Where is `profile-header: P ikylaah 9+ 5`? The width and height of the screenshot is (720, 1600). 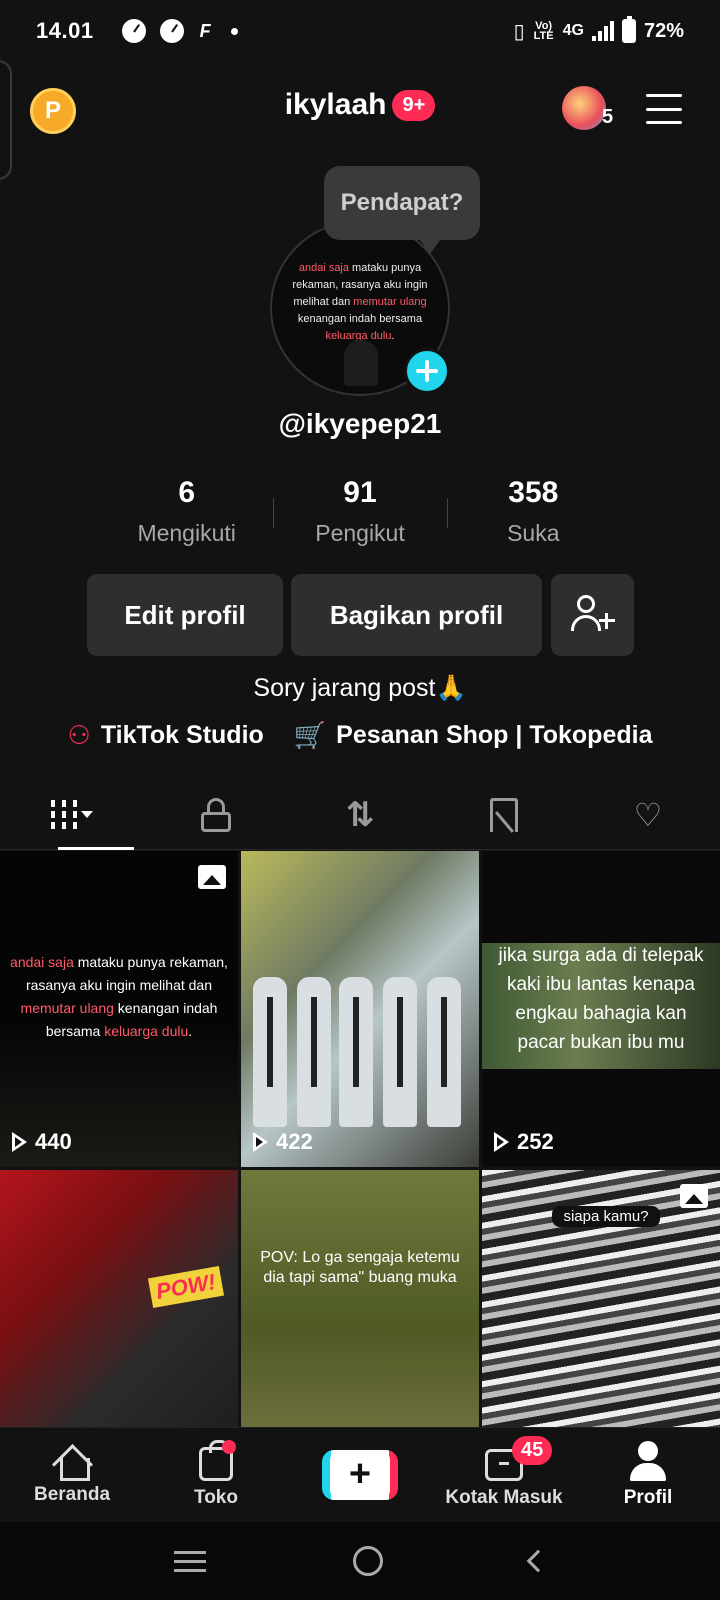 profile-header: P ikylaah 9+ 5 is located at coordinates (360, 110).